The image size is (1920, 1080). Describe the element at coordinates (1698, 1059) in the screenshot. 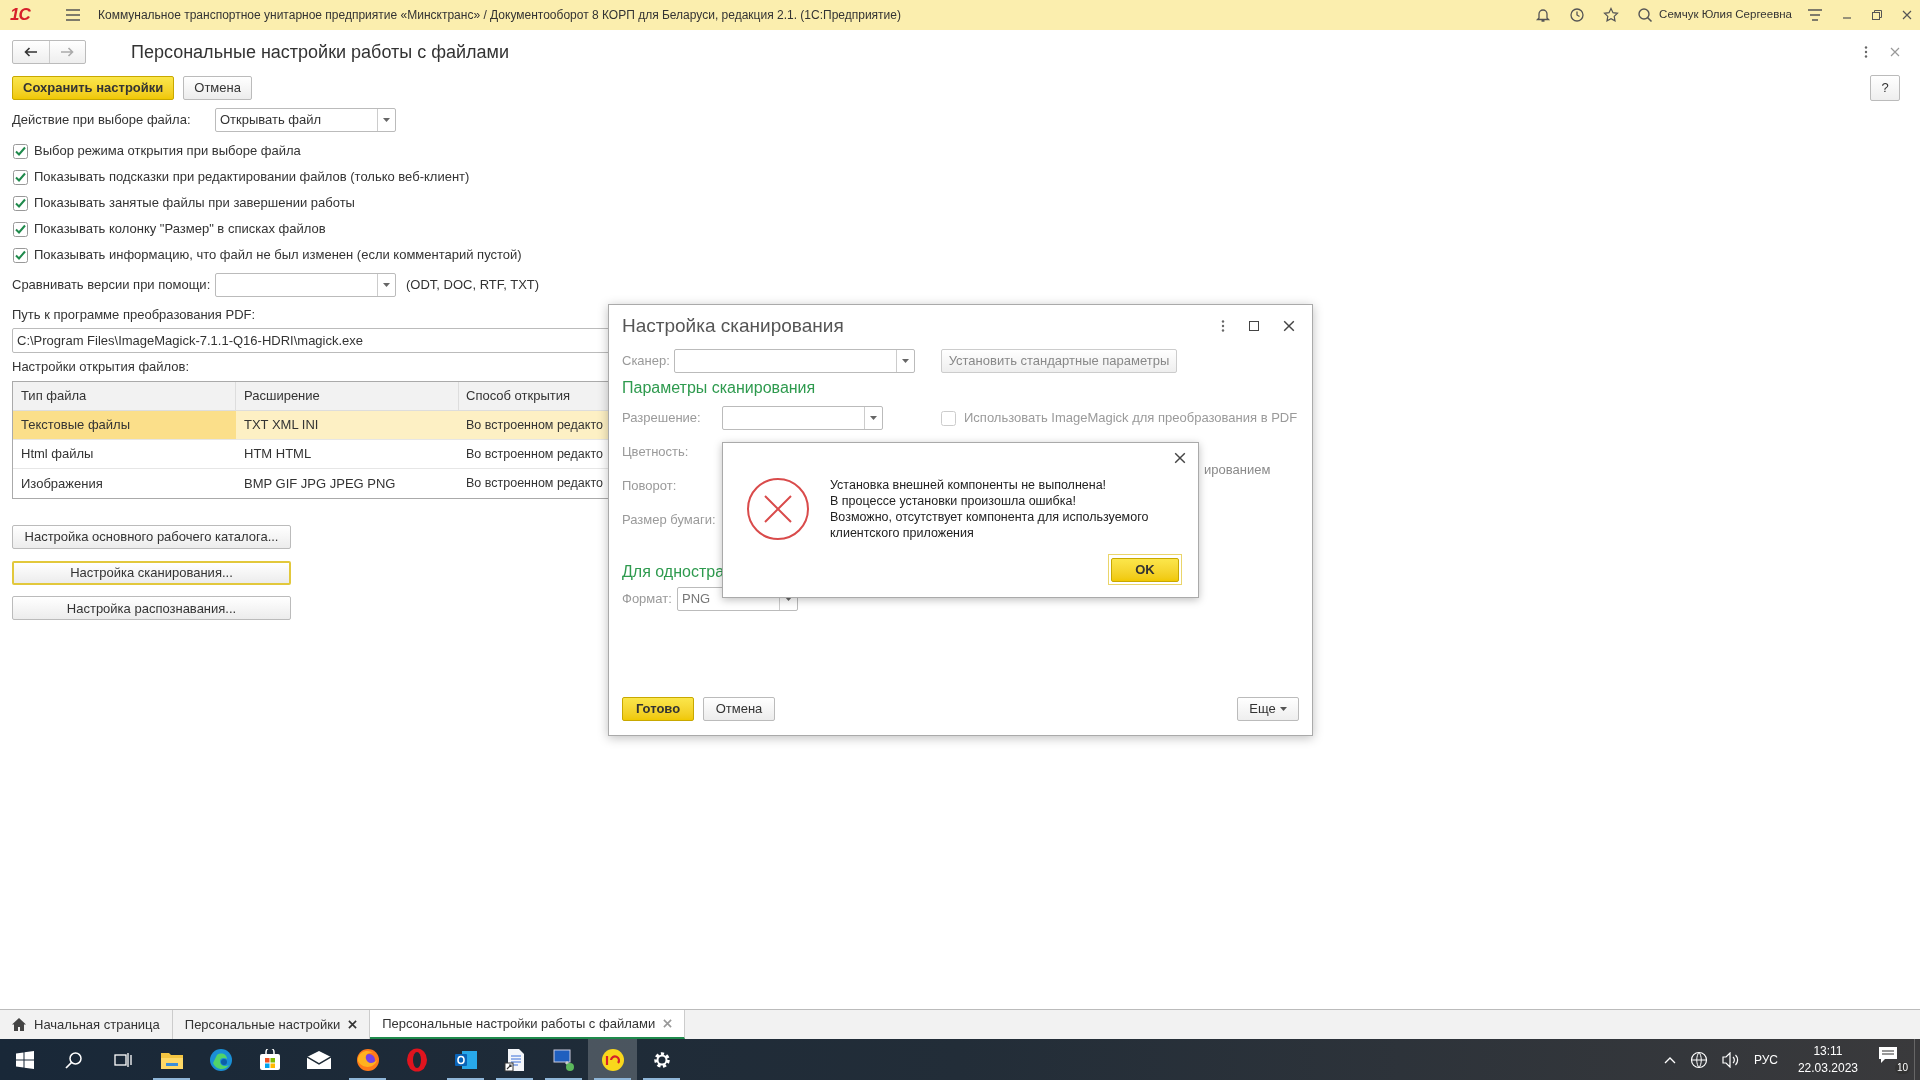

I see `globe-icon` at that location.